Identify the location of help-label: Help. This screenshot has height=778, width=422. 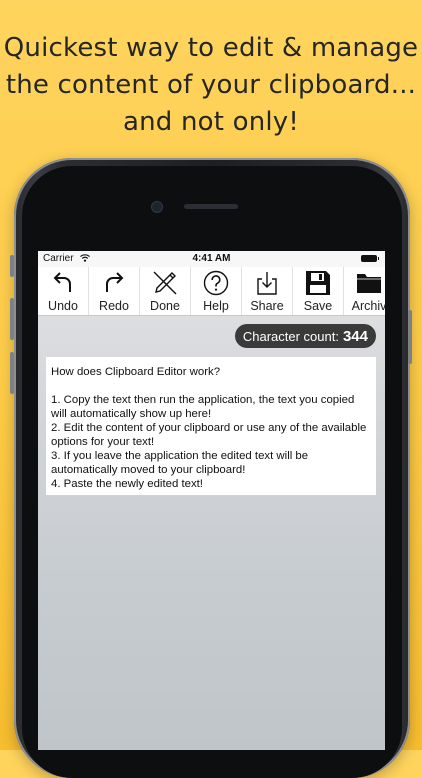
(216, 306).